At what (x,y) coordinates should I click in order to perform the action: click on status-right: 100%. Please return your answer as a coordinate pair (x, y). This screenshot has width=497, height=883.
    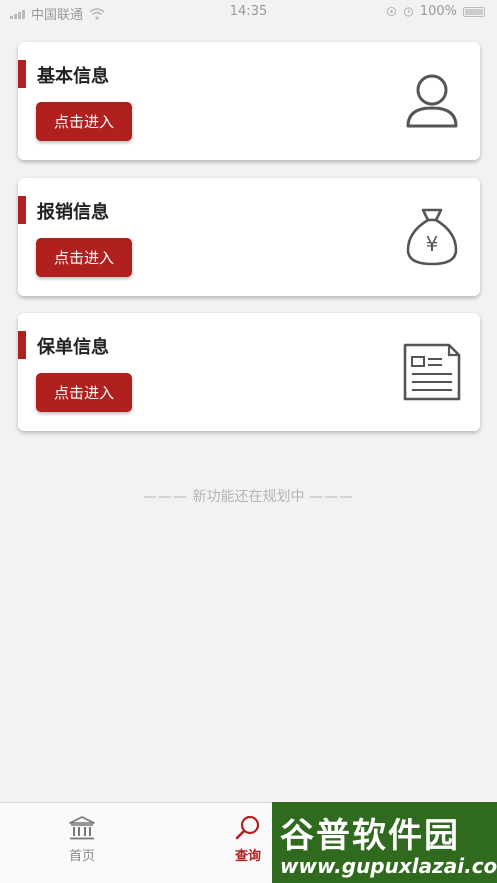
    Looking at the image, I should click on (435, 11).